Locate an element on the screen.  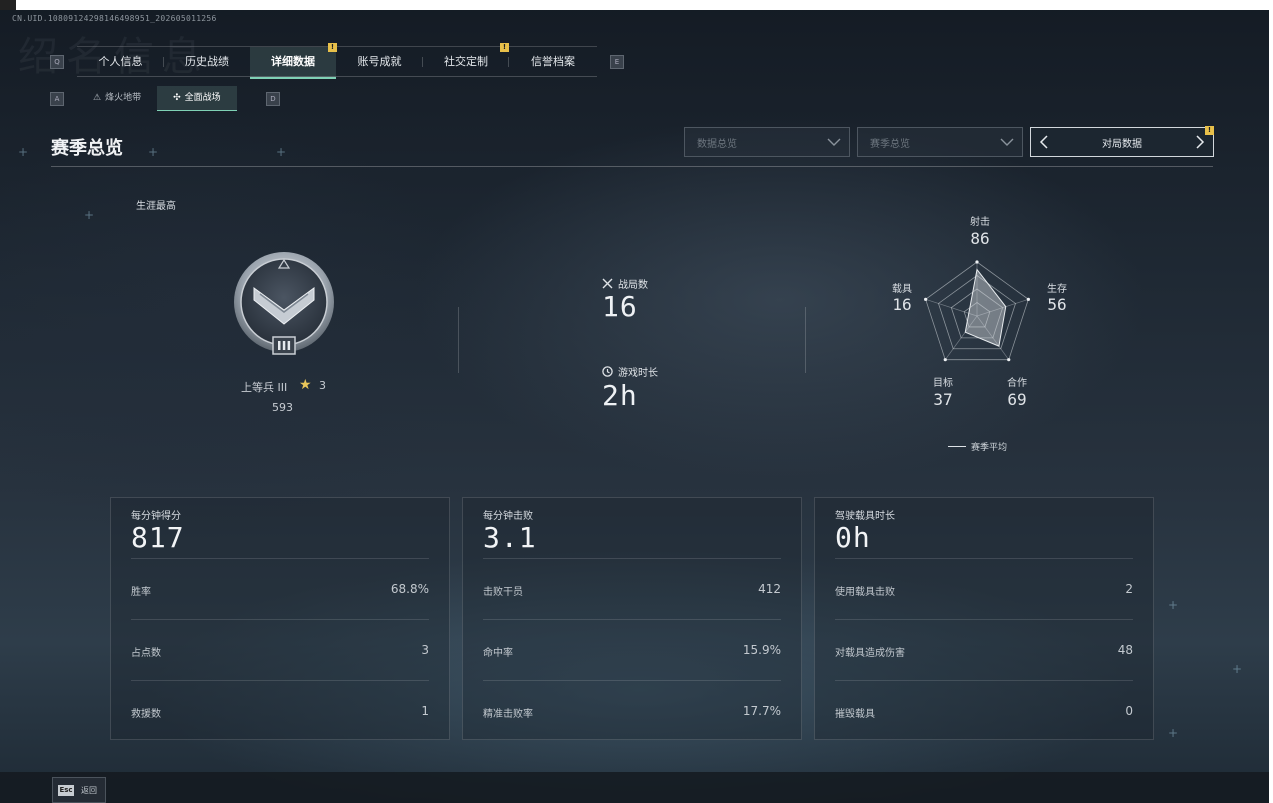
bottom-bar is located at coordinates (634, 787).